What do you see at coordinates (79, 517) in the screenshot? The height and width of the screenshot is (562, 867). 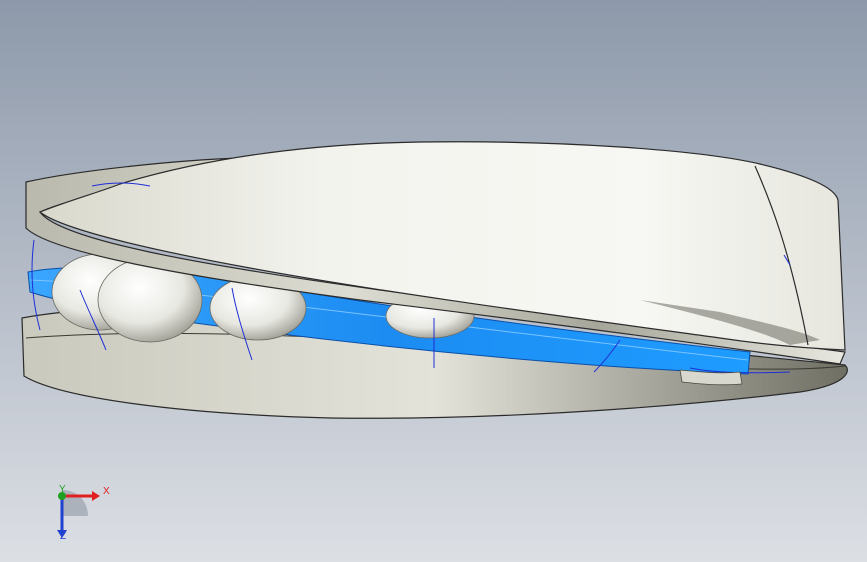 I see `reference-triad: X Y Z` at bounding box center [79, 517].